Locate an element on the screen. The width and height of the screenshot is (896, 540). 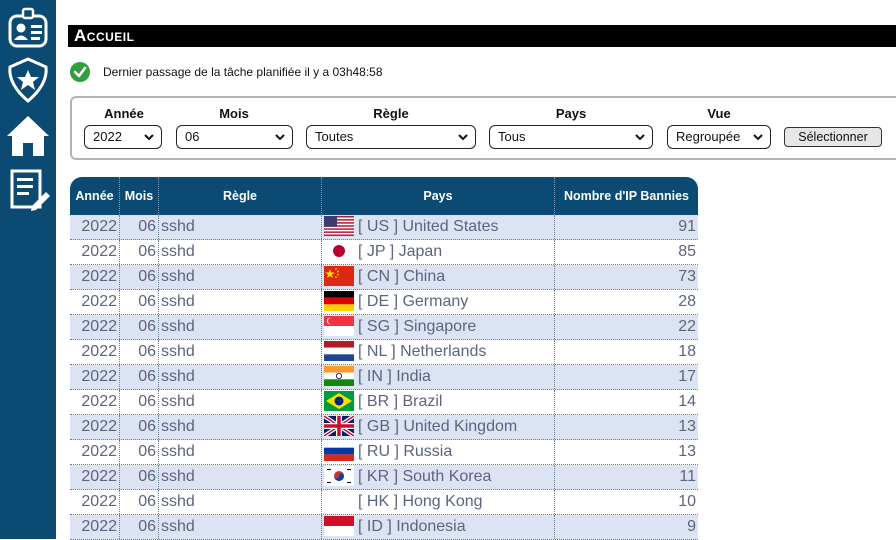
col-header-regle: Règle is located at coordinates (240, 196).